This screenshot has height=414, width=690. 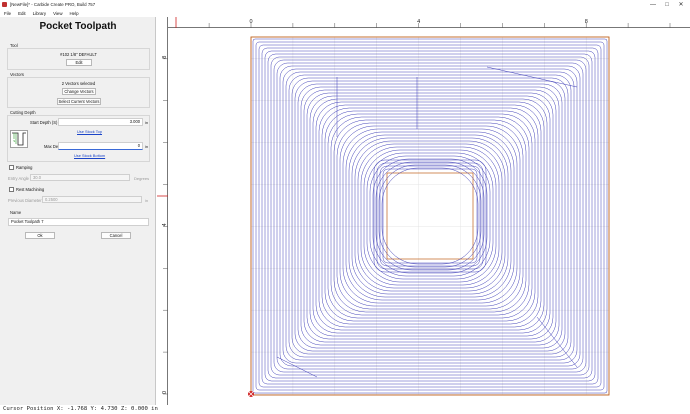 What do you see at coordinates (25, 200) in the screenshot?
I see `previous-diameter-label: Previous Diameter` at bounding box center [25, 200].